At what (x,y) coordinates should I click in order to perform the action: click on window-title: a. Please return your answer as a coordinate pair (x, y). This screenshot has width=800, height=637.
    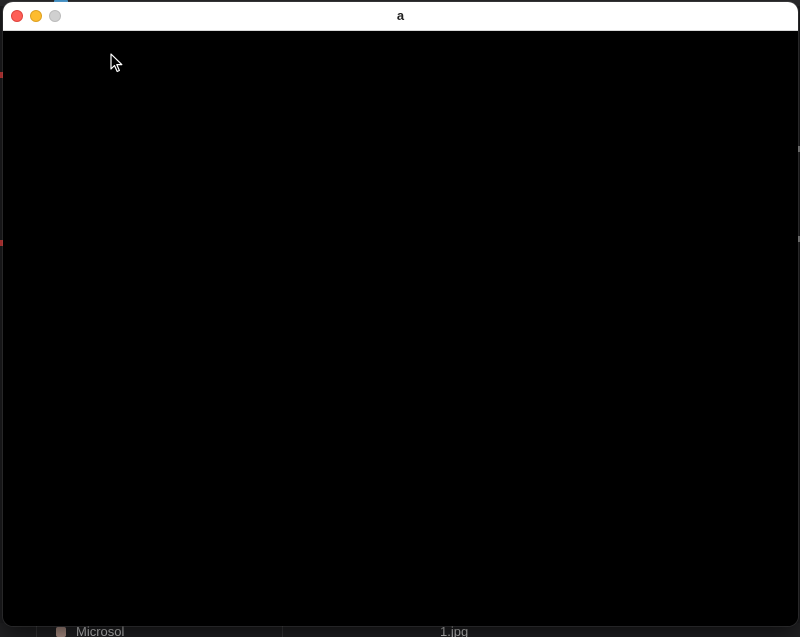
    Looking at the image, I should click on (400, 15).